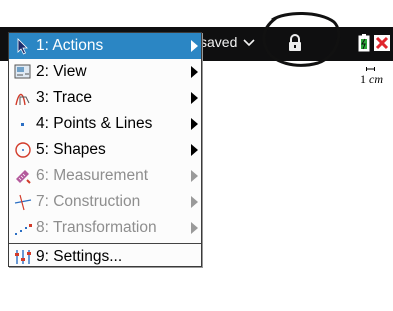 Image resolution: width=393 pixels, height=311 pixels. Describe the element at coordinates (105, 98) in the screenshot. I see `menu-item-trace: 3: Trace` at that location.